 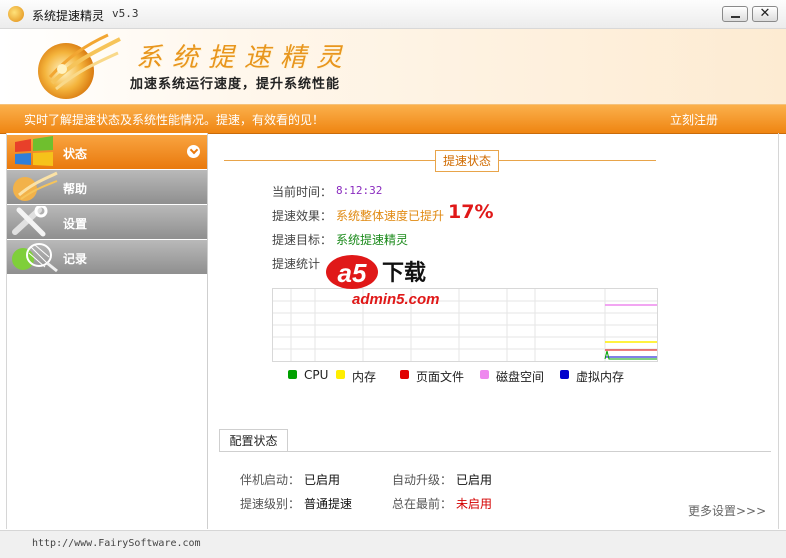 I want to click on legend-label: 内存, so click(x=364, y=377).